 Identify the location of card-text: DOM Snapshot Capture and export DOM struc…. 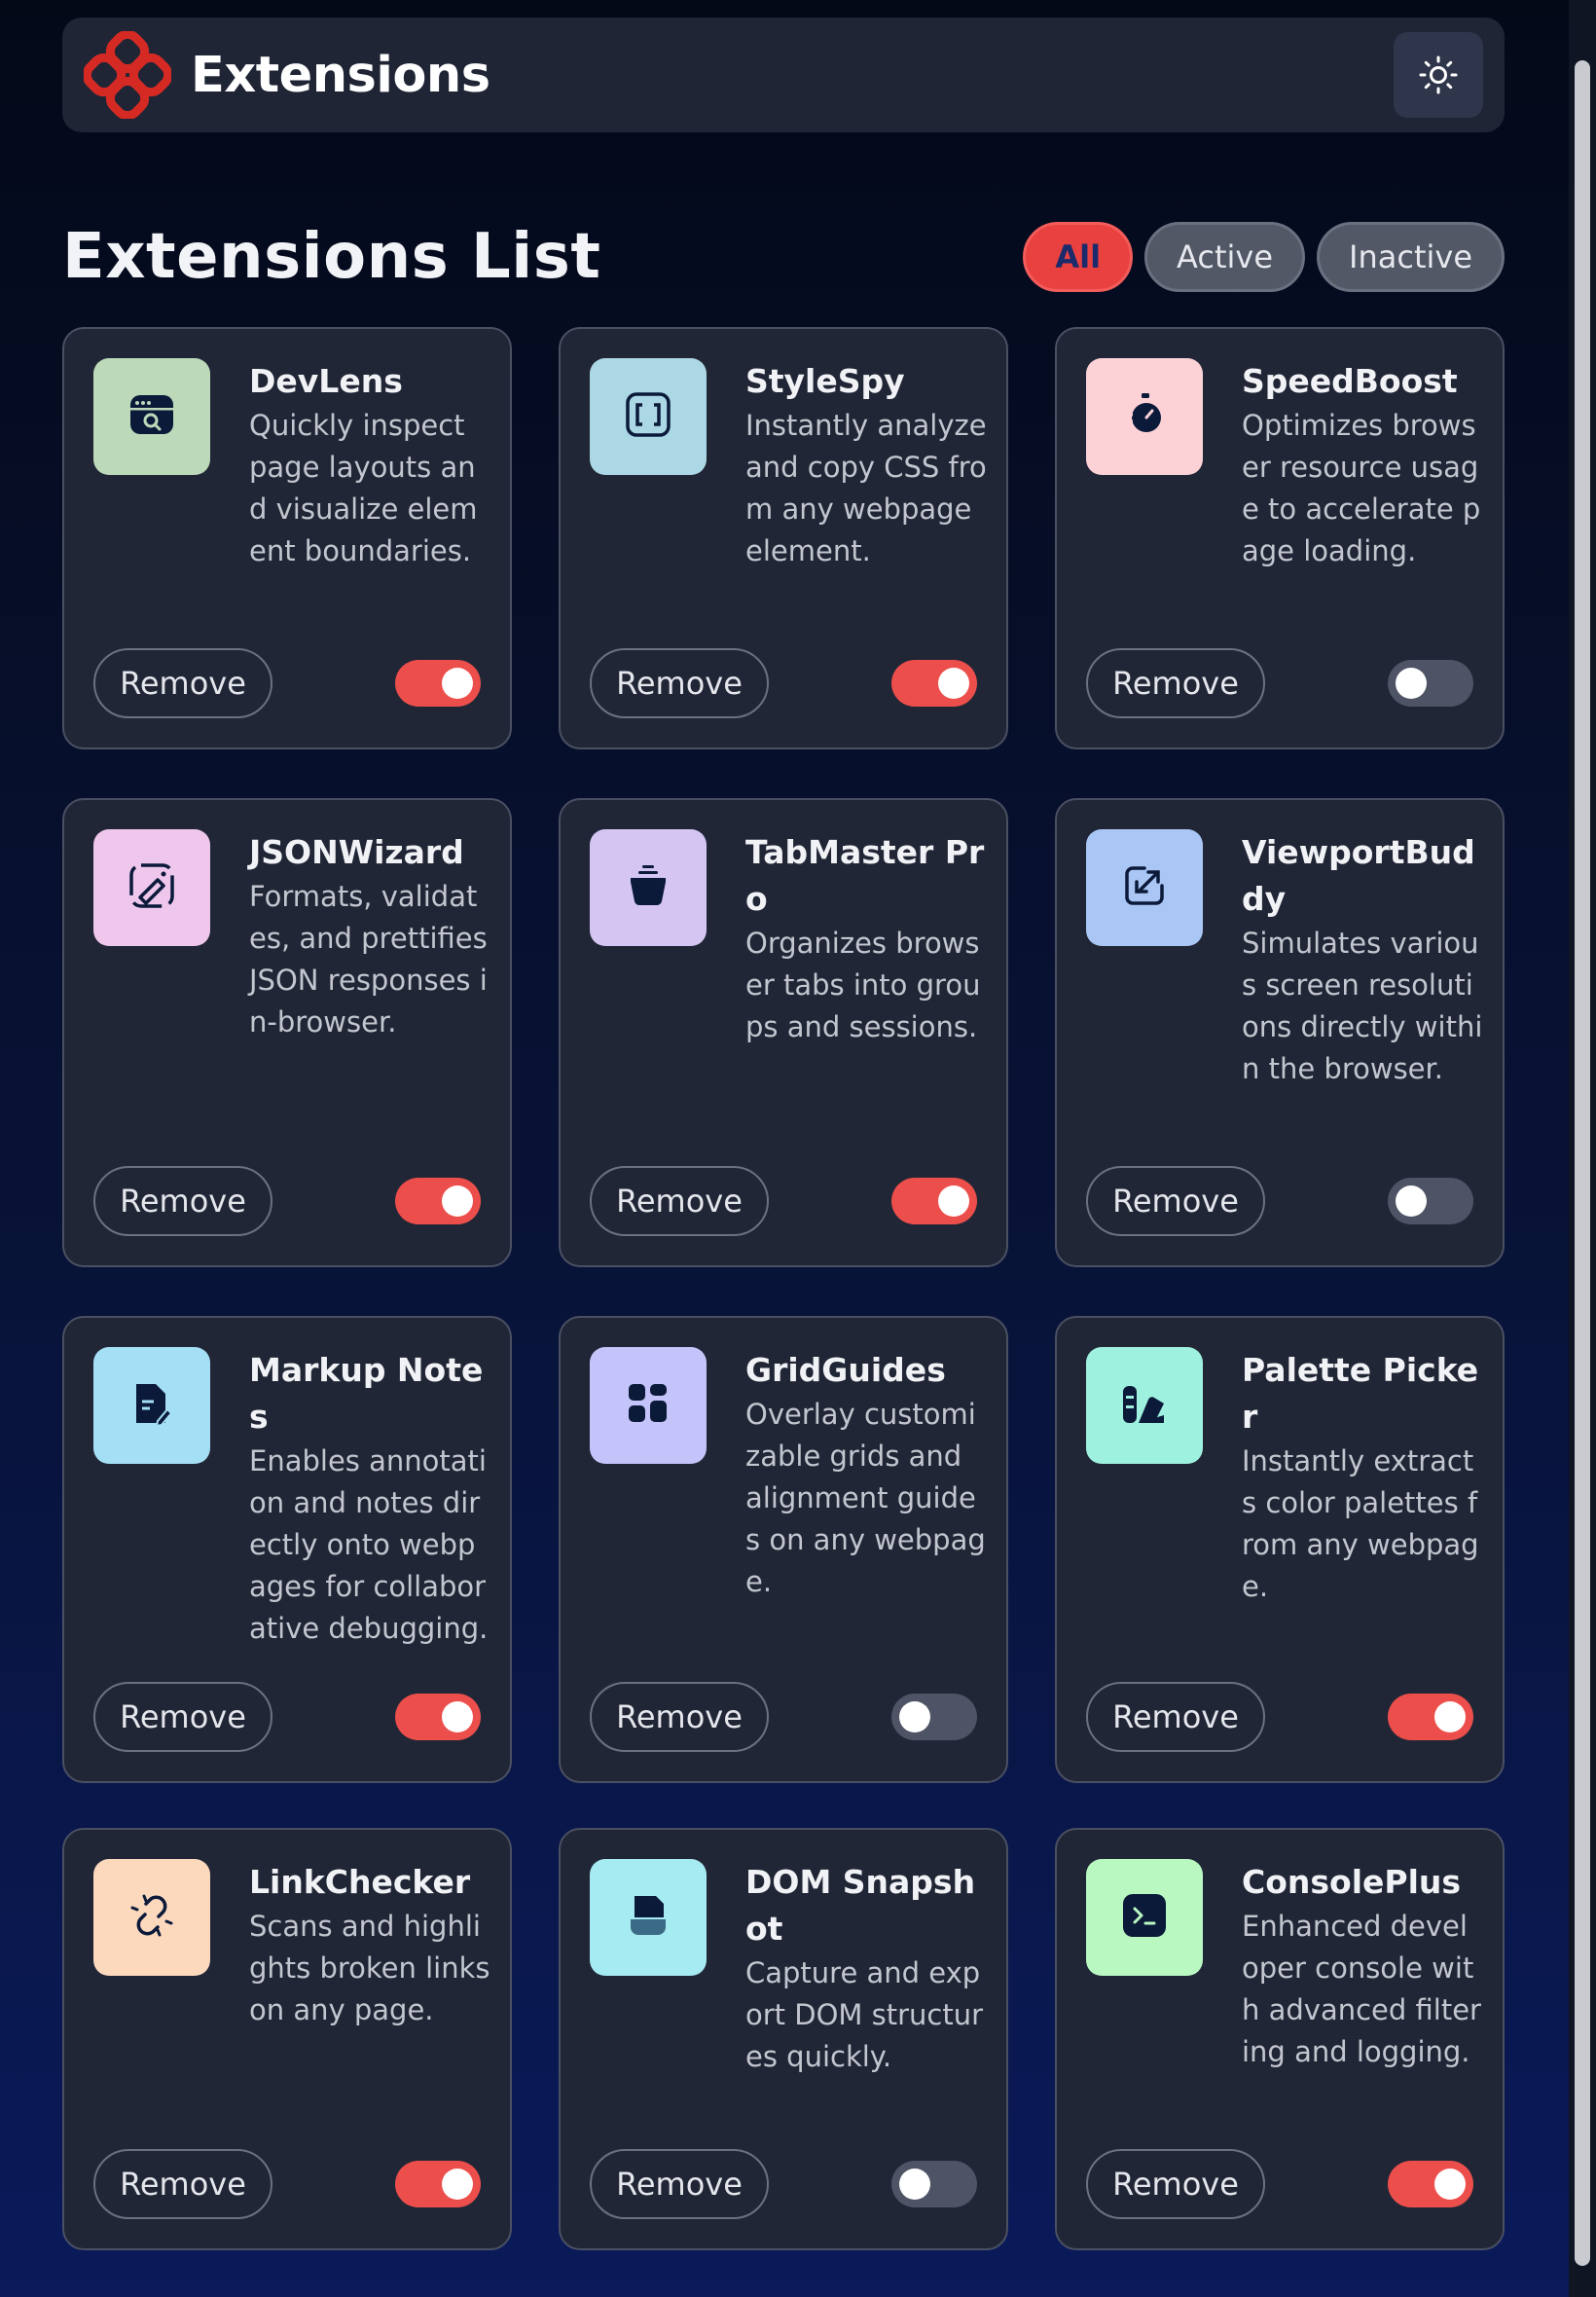
(866, 1968).